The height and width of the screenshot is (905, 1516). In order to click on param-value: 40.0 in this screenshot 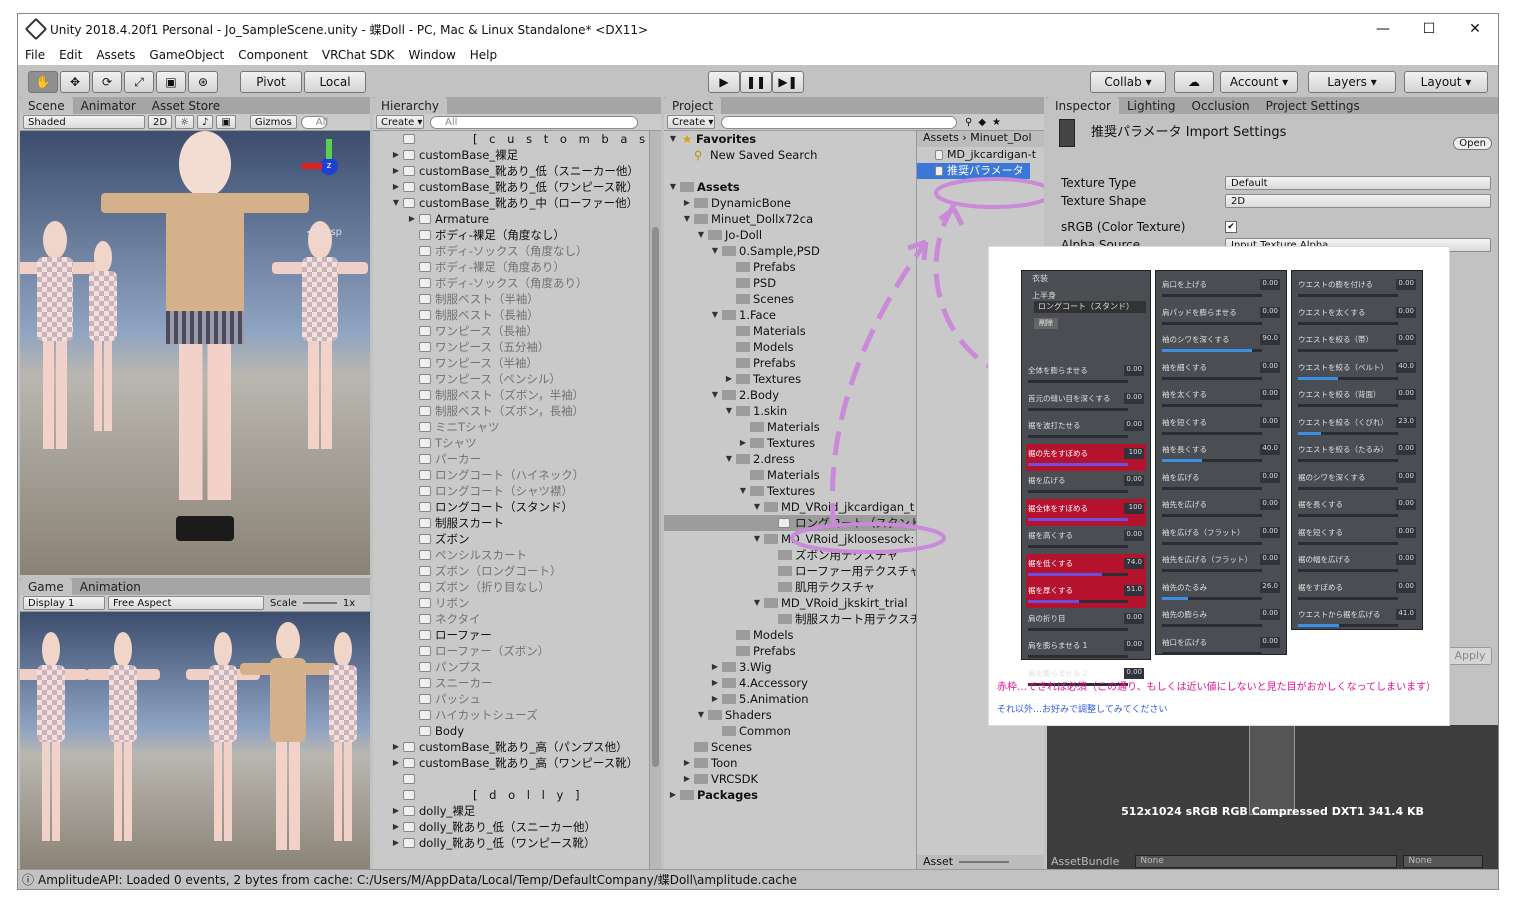, I will do `click(1270, 449)`.